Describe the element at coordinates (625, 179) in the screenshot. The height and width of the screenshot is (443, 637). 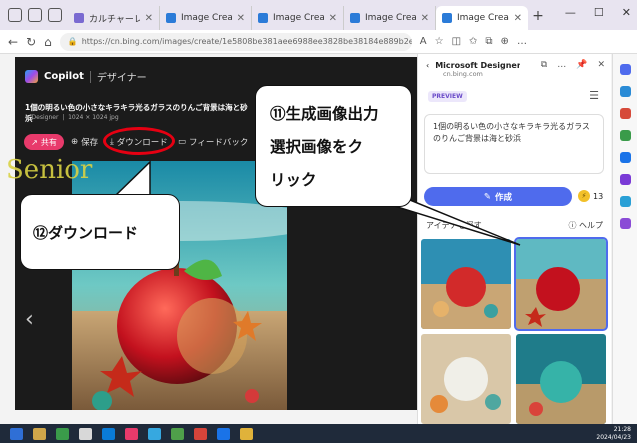
I see `designer-sidebar-icon` at that location.